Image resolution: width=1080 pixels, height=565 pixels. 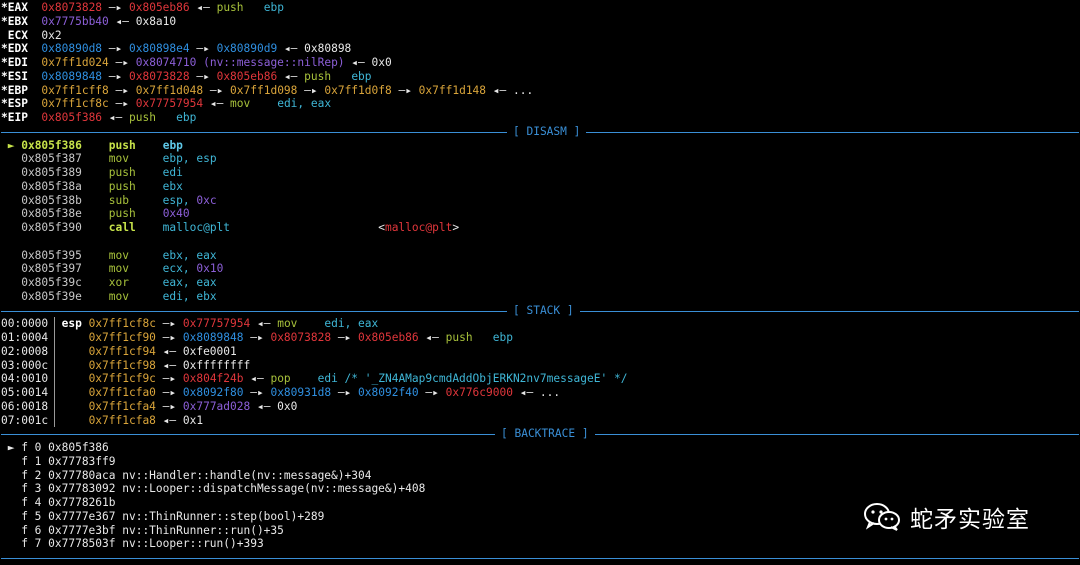 I want to click on register-line: *EAX 0x8073828 —▸ 0x805eb86 ◂— push ebp, so click(x=540, y=8).